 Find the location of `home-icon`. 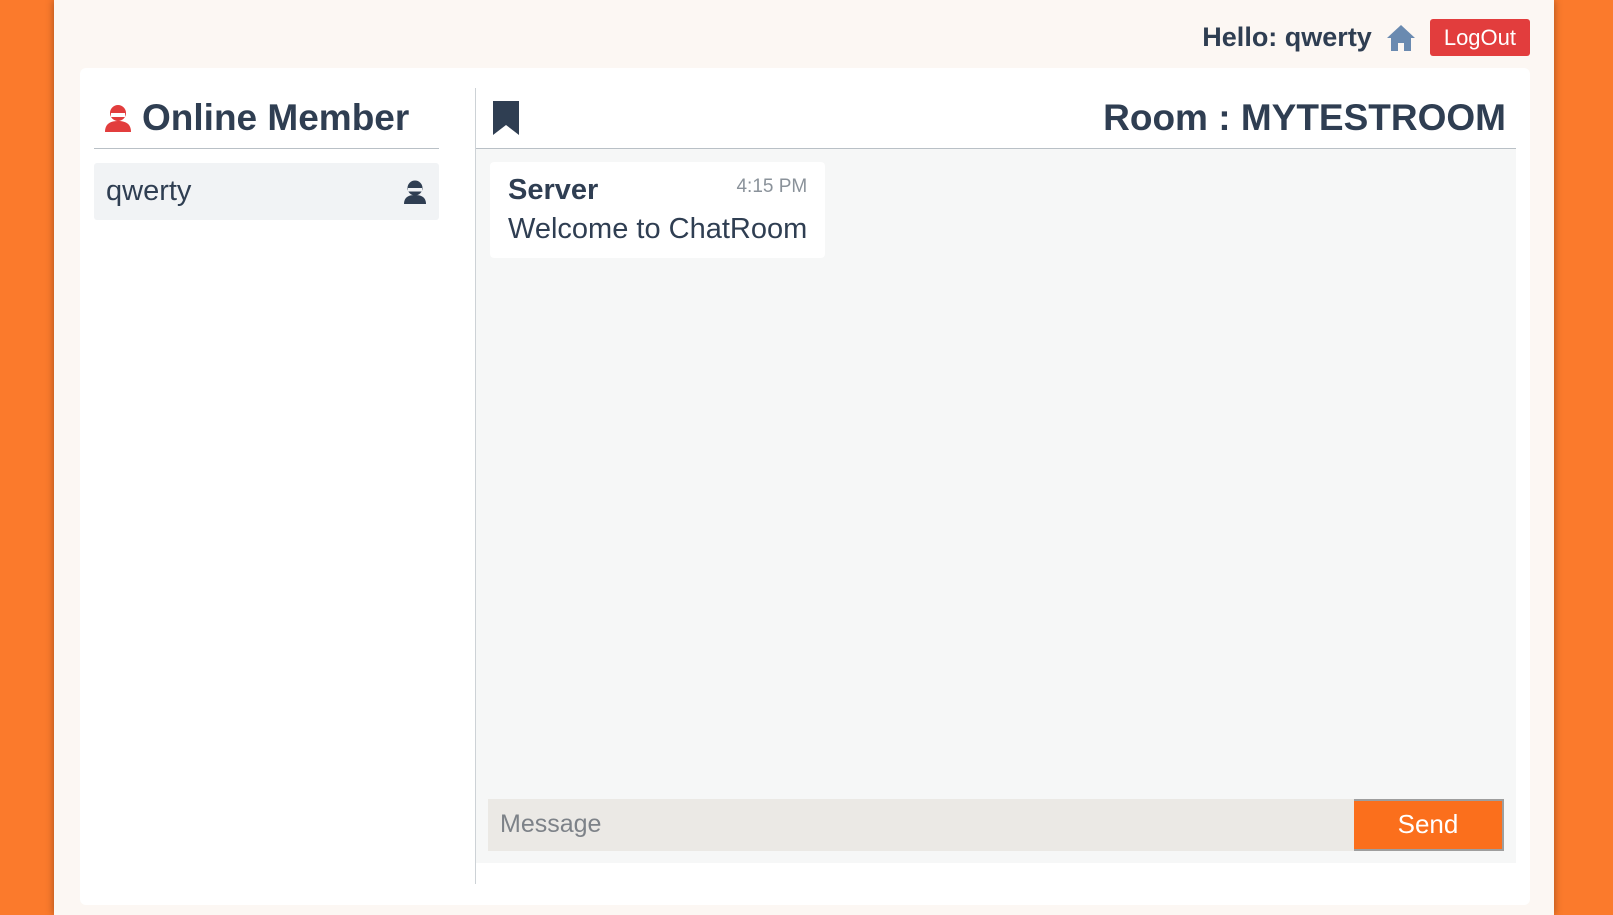

home-icon is located at coordinates (1401, 38).